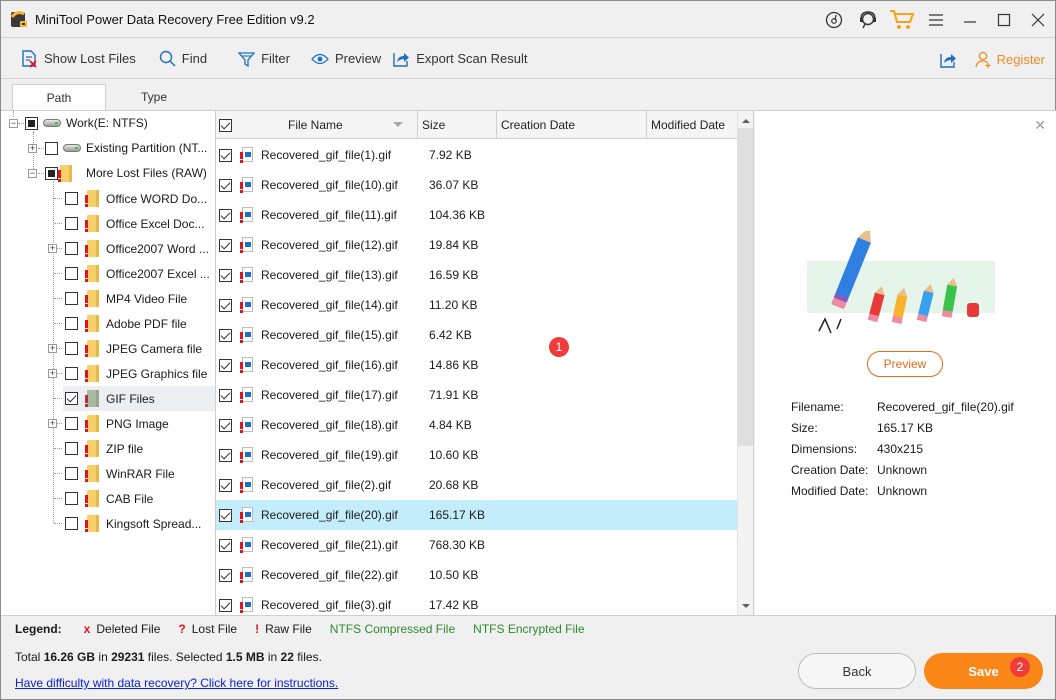 The width and height of the screenshot is (1056, 700). I want to click on tree-node-lost-item: PNG Image, so click(139, 423).